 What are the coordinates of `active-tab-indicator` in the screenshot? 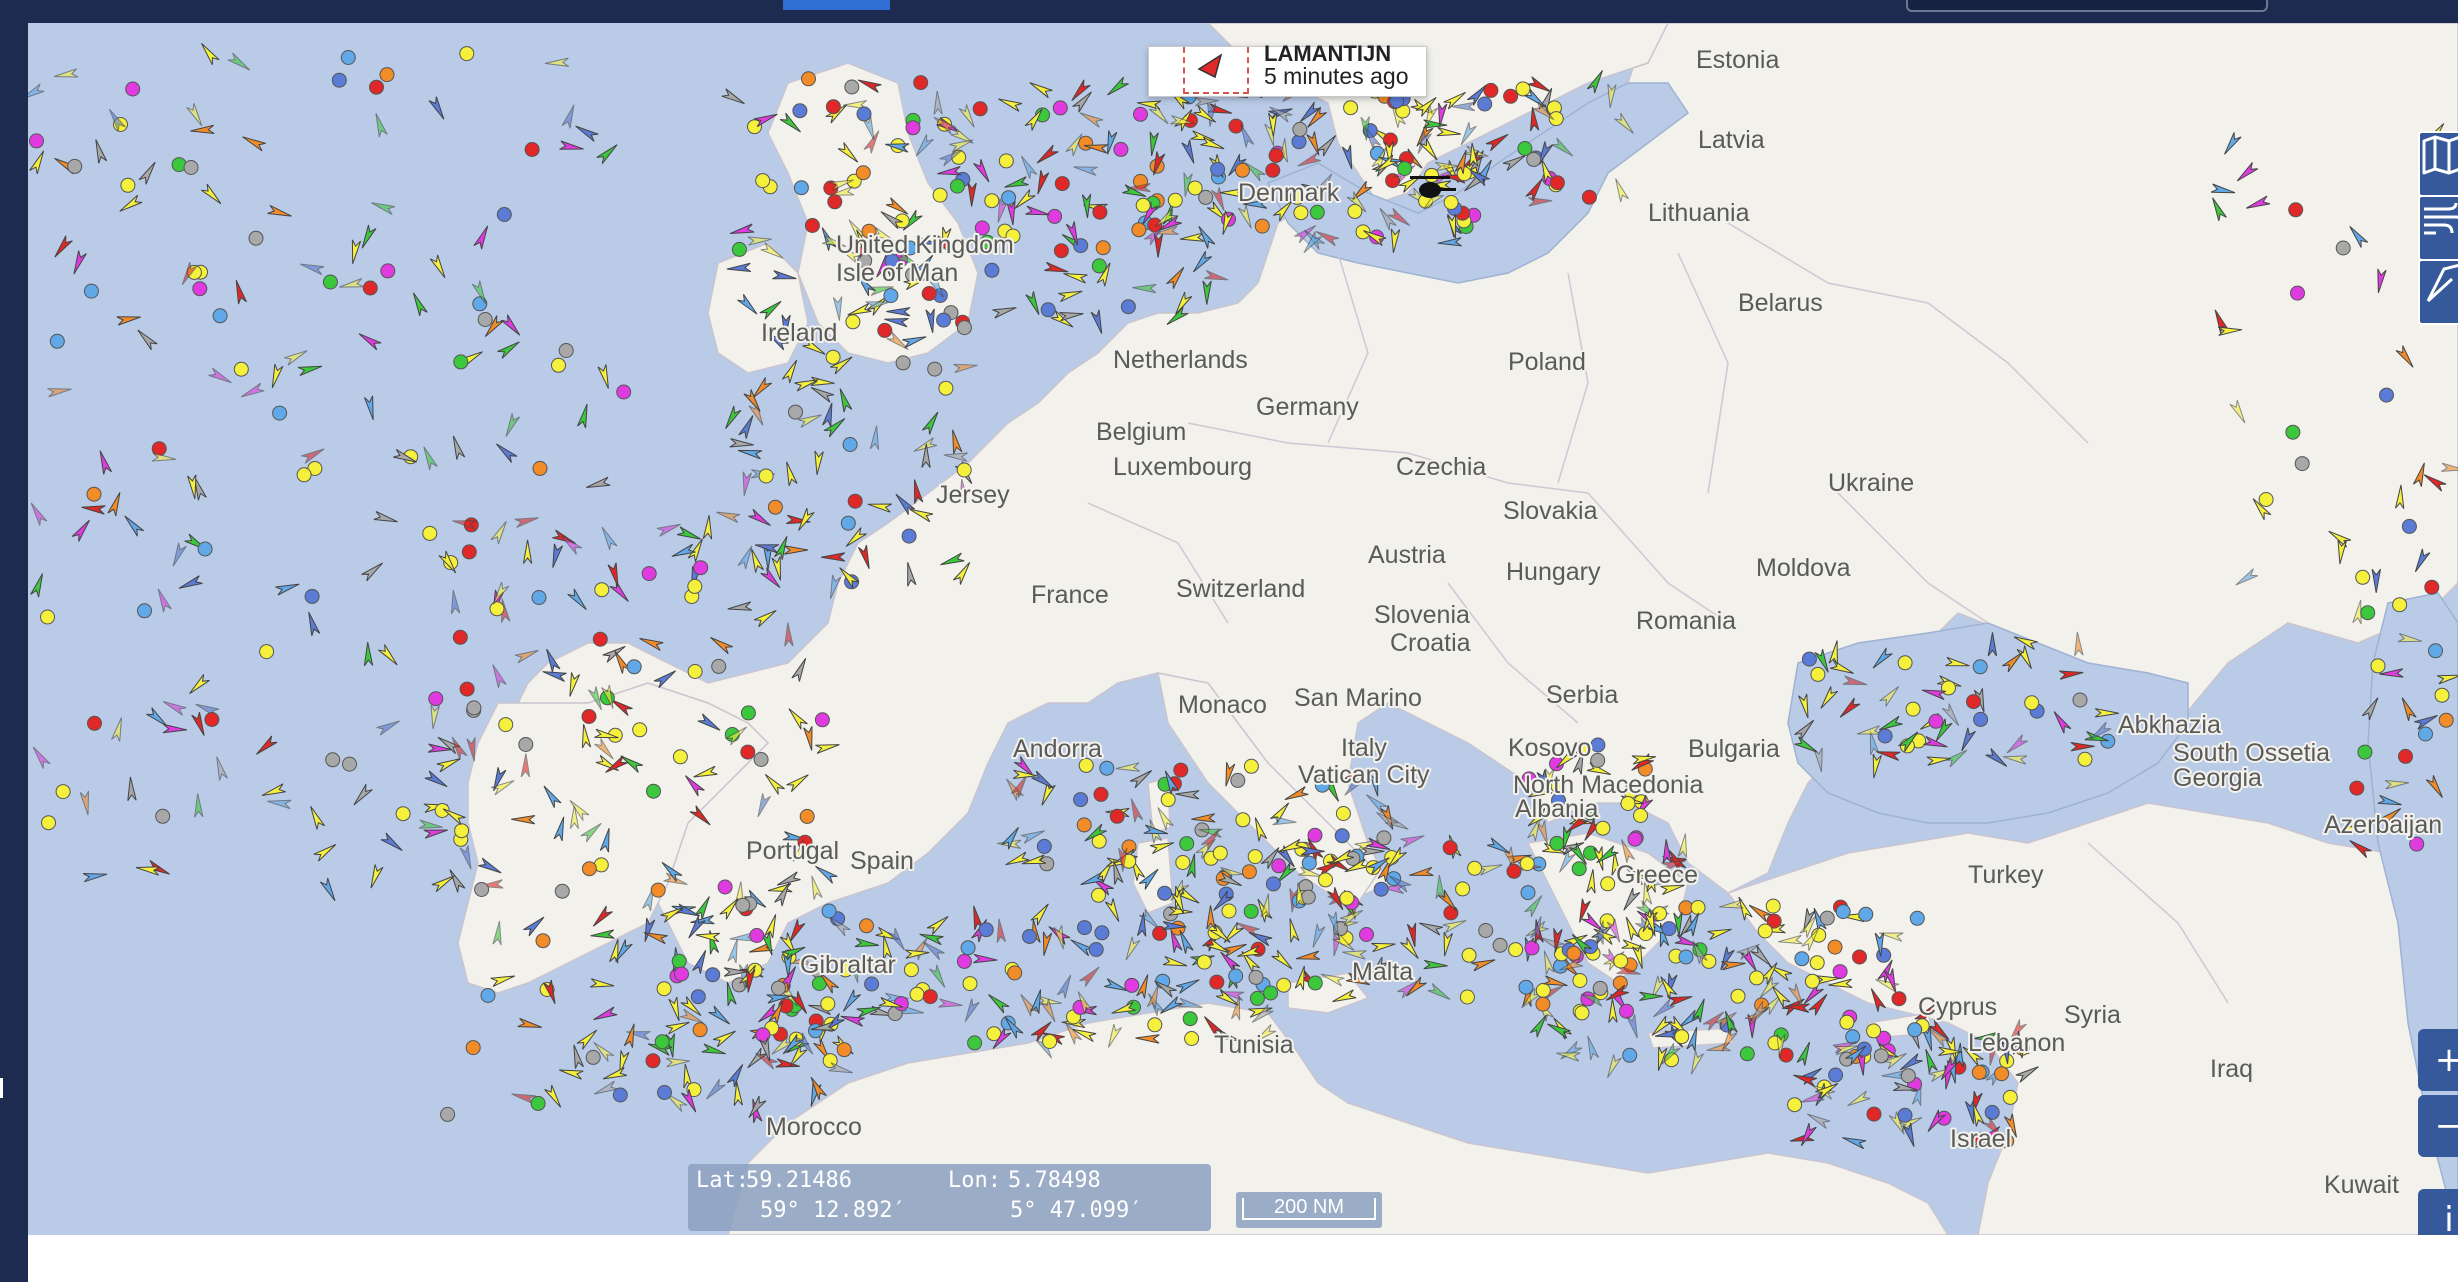 It's located at (836, 5).